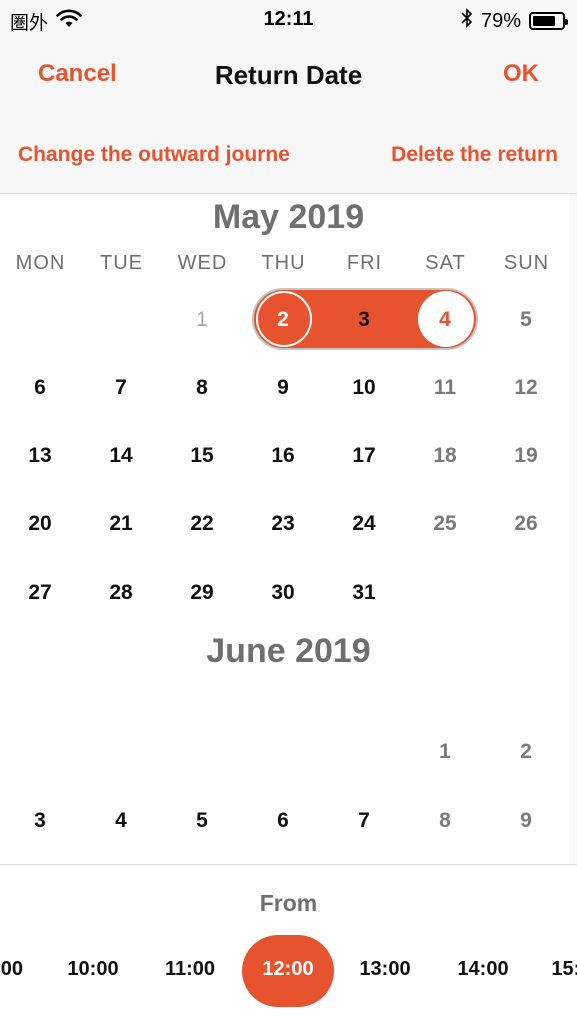 Image resolution: width=577 pixels, height=1024 pixels. What do you see at coordinates (202, 593) in the screenshot?
I see `calendar-day: 29` at bounding box center [202, 593].